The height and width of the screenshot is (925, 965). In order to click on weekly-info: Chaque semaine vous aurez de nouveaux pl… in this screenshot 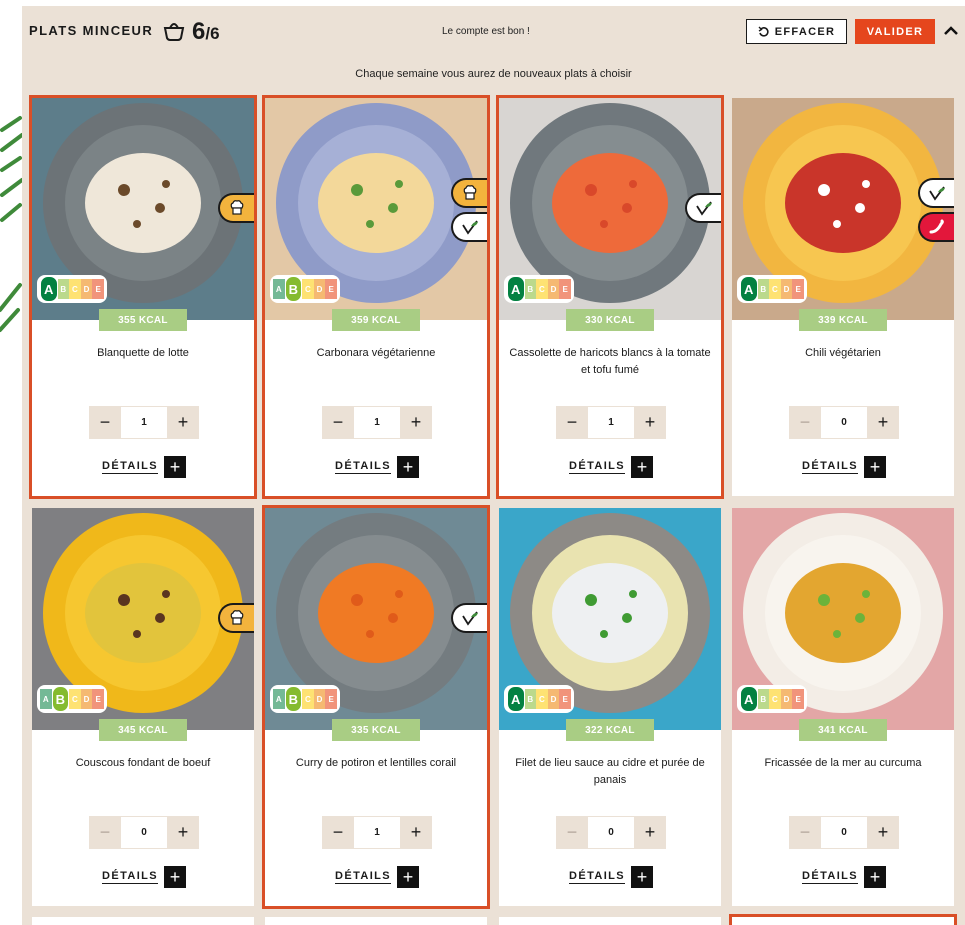, I will do `click(493, 74)`.